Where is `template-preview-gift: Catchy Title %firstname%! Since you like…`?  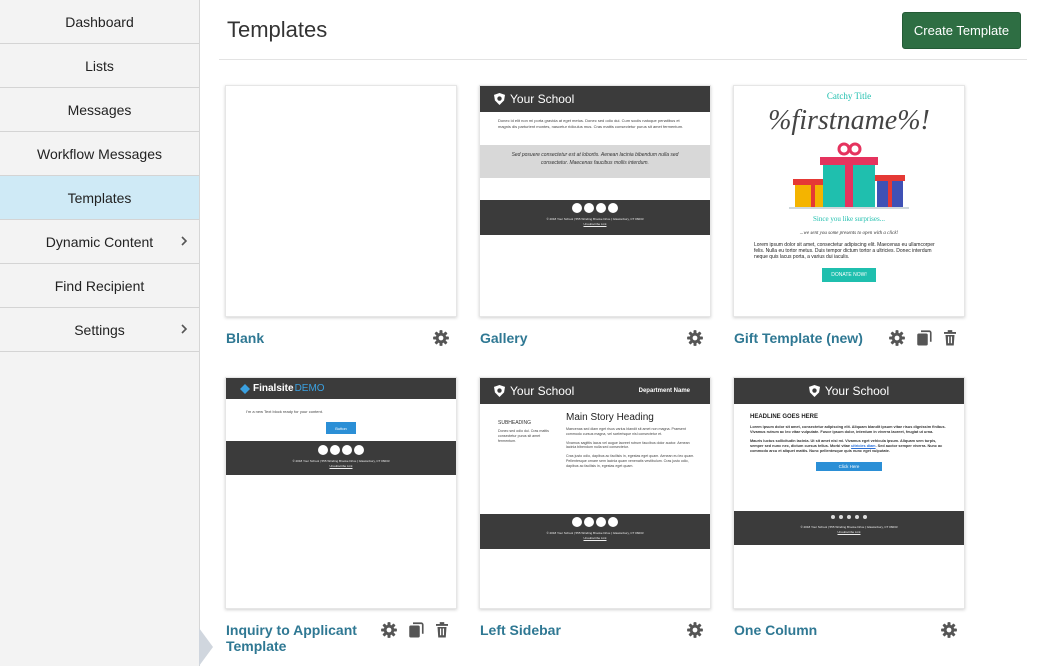
template-preview-gift: Catchy Title %firstname%! Since you like… is located at coordinates (849, 201).